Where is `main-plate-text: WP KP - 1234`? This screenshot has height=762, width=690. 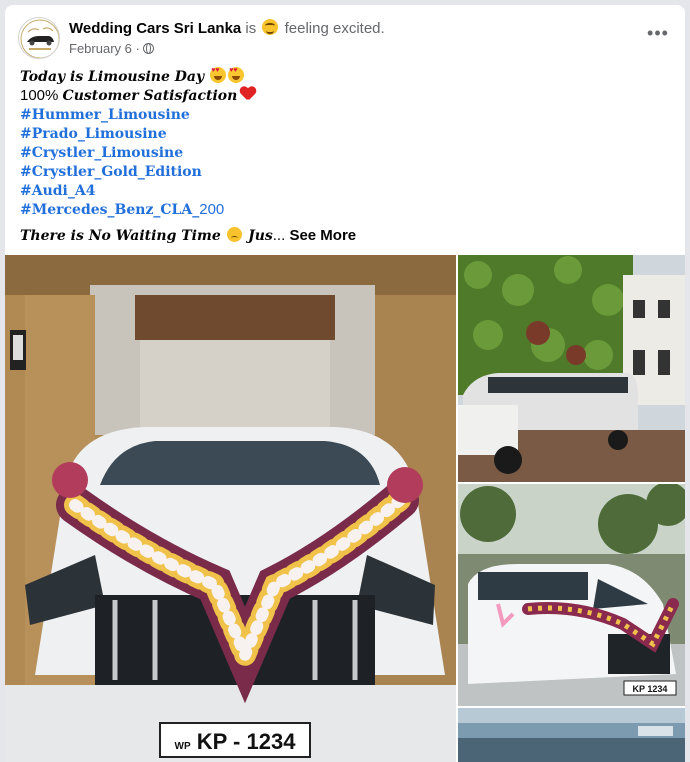 main-plate-text: WP KP - 1234 is located at coordinates (236, 741).